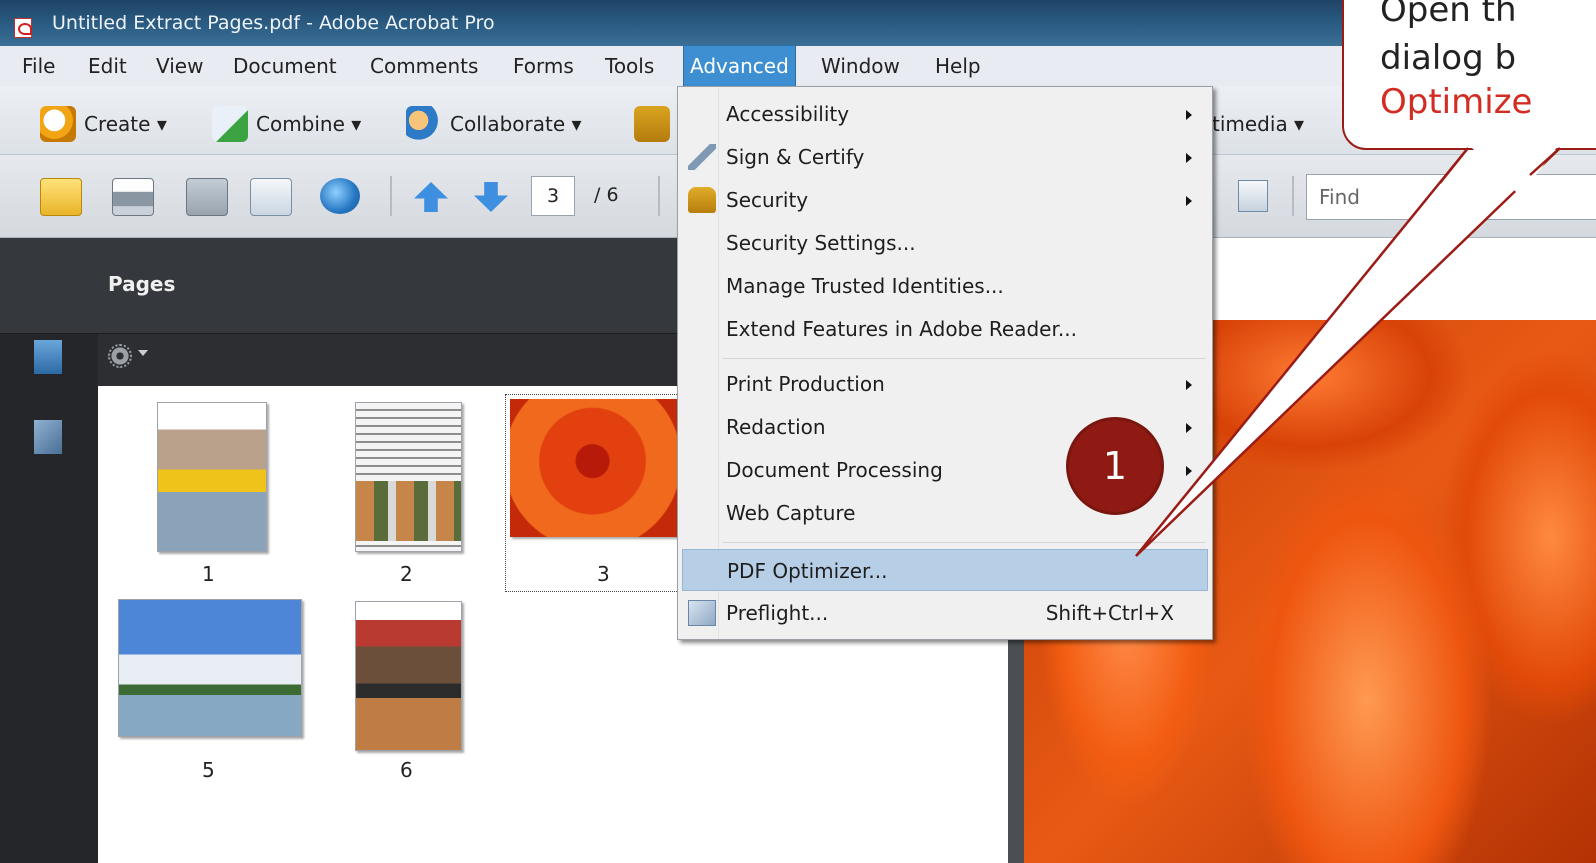 This screenshot has height=863, width=1596. Describe the element at coordinates (788, 114) in the screenshot. I see `menu-item-label: Accessibility` at that location.